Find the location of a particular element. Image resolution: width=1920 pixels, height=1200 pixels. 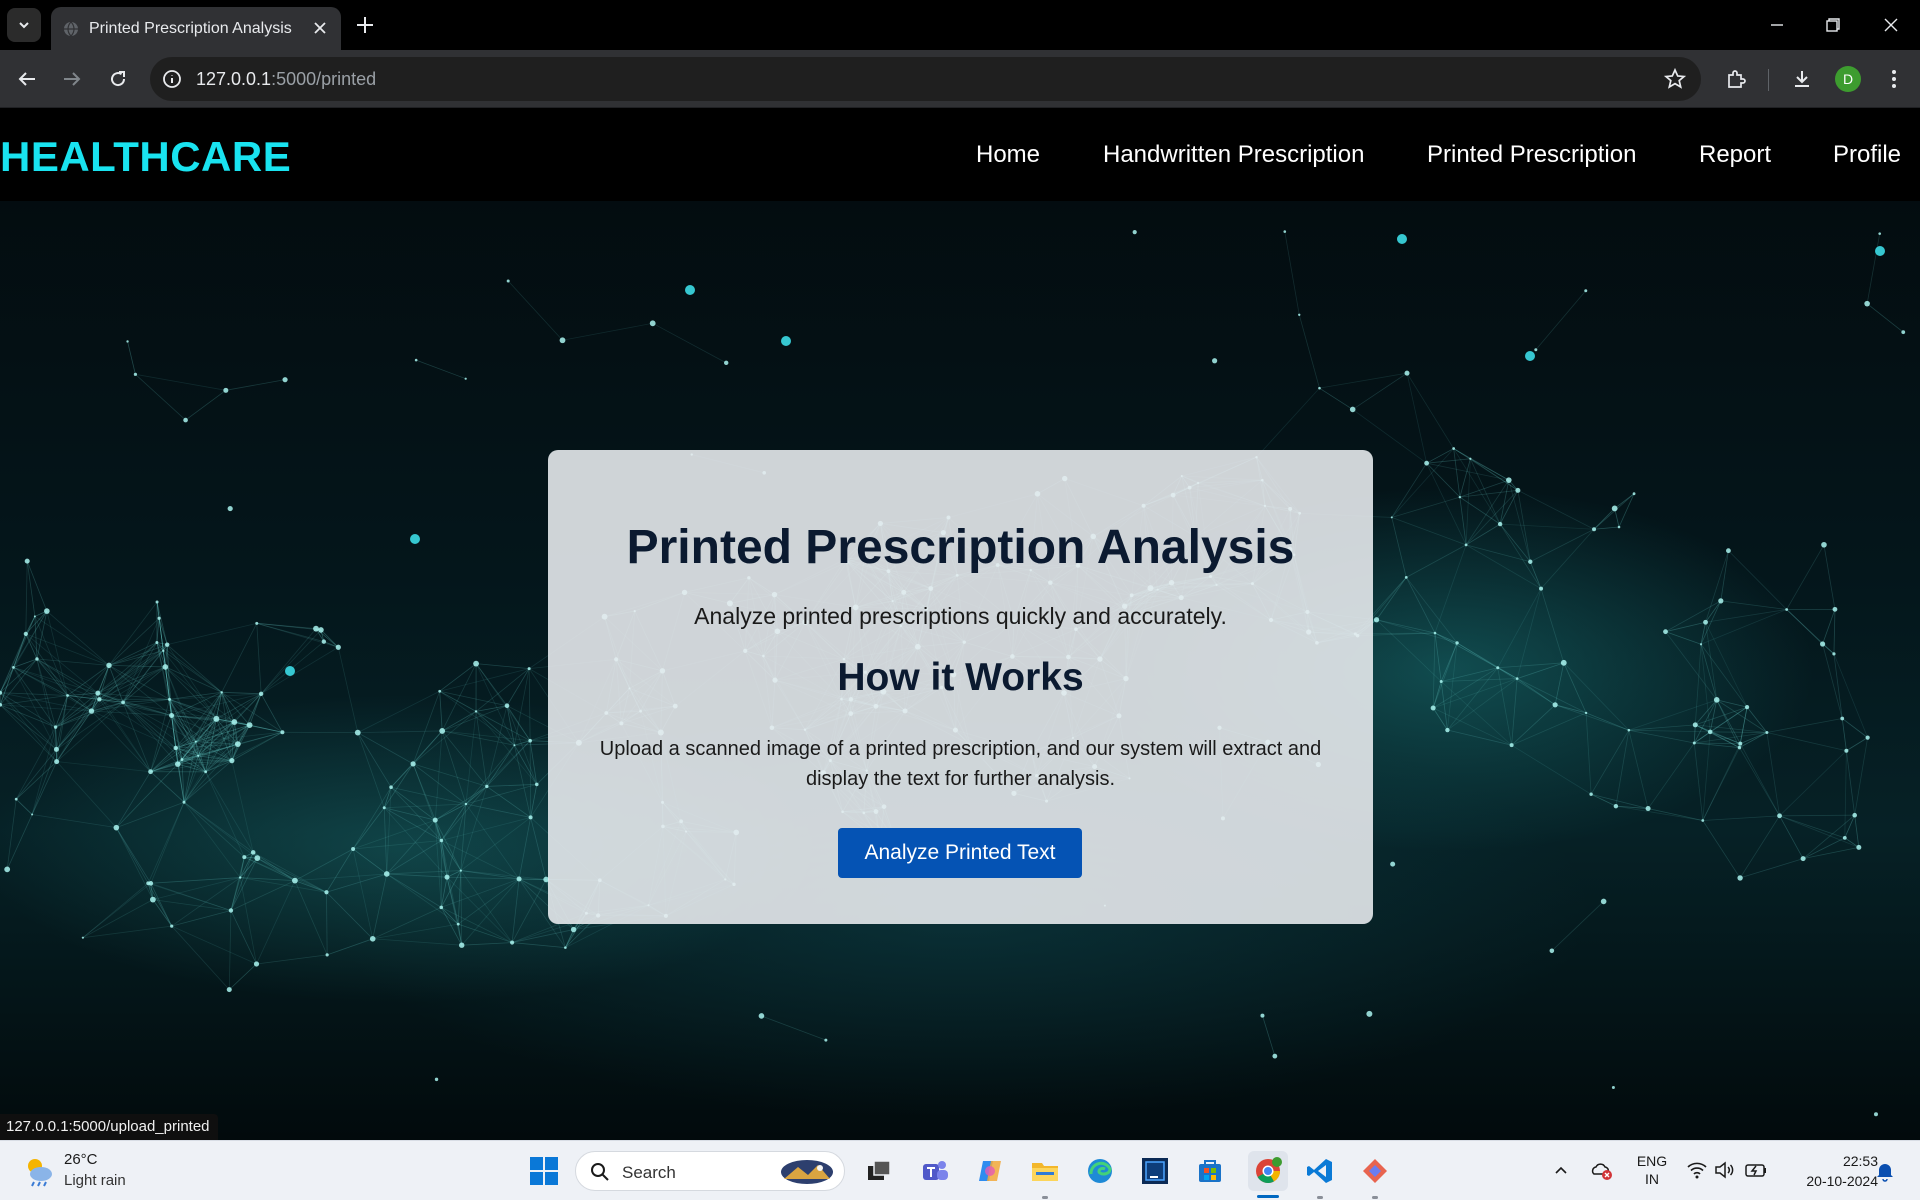

vscode-app is located at coordinates (1320, 1171).